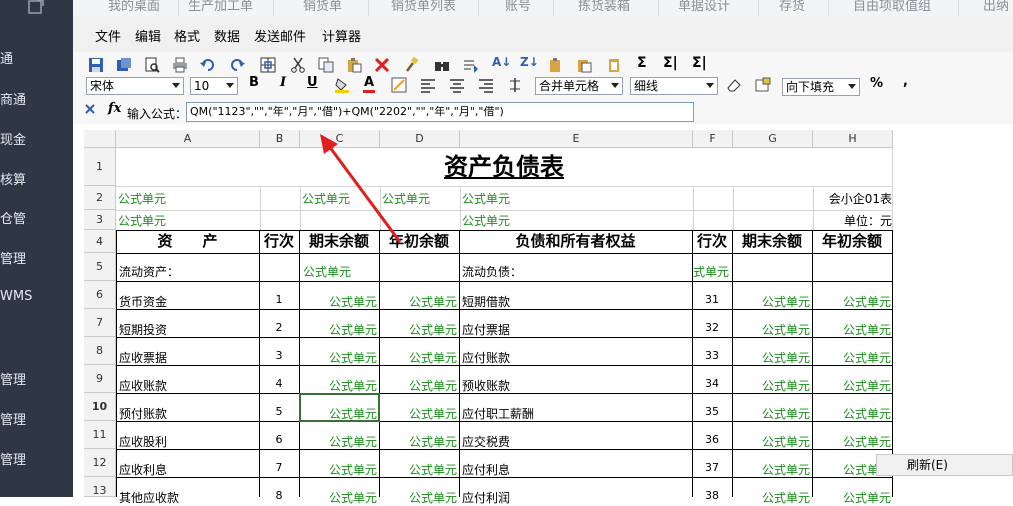 The width and height of the screenshot is (1013, 506). I want to click on paste-icon, so click(354, 65).